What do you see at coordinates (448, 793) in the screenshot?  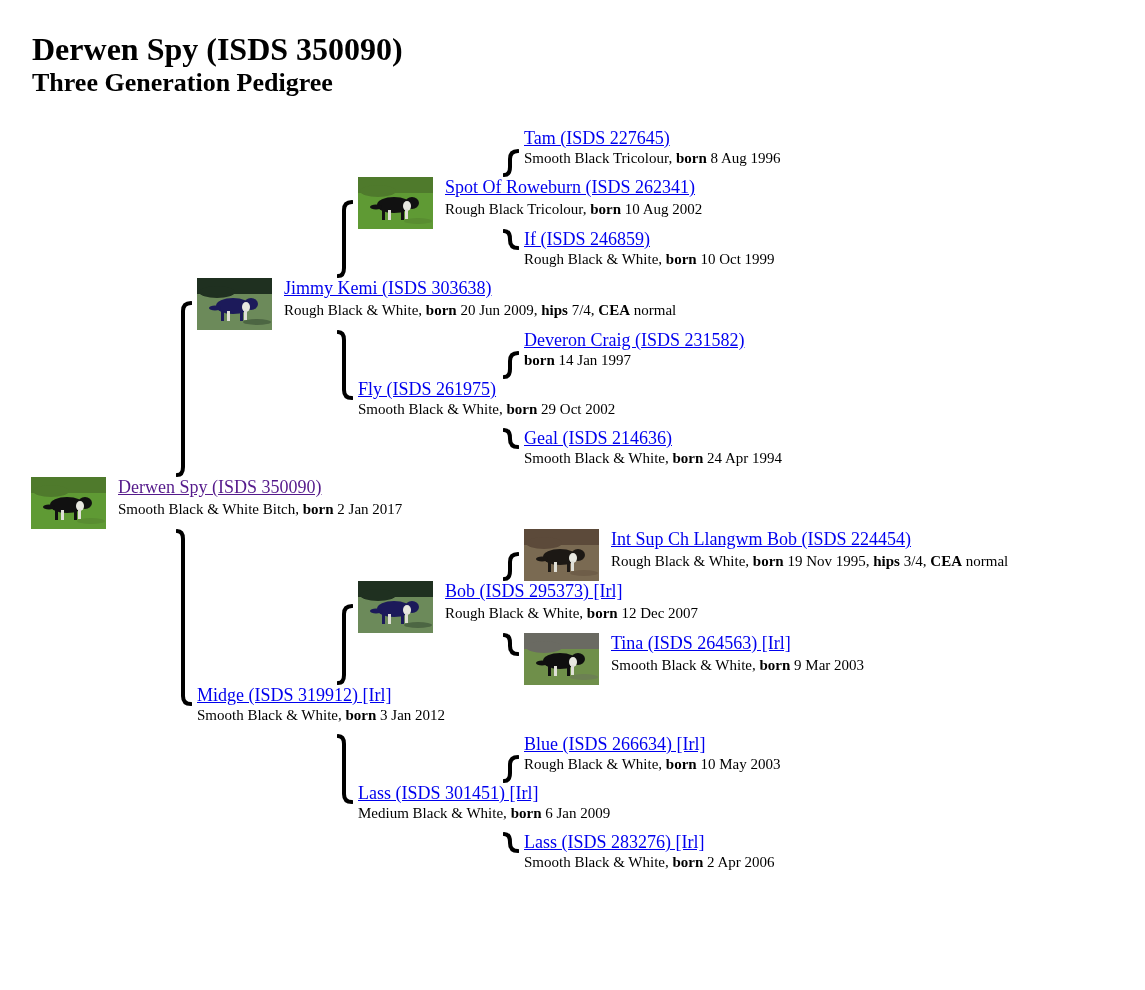 I see `dog-link: Lass (ISDS 301451) [Irl]` at bounding box center [448, 793].